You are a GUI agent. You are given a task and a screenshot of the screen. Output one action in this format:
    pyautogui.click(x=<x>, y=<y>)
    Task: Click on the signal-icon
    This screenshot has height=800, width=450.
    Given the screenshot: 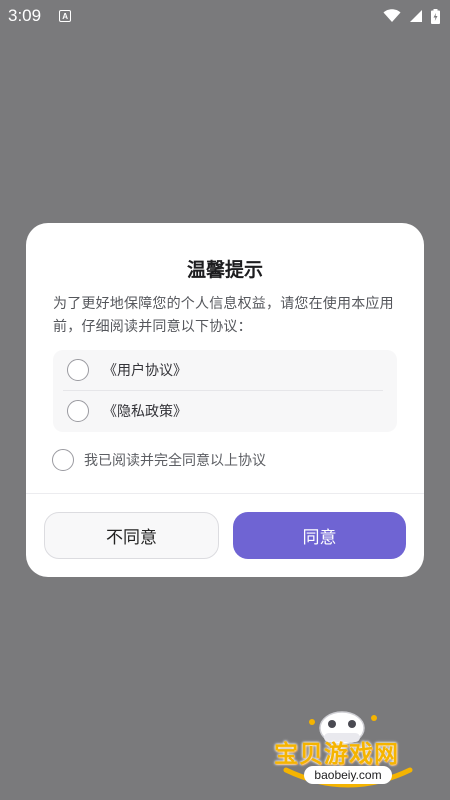 What is the action you would take?
    pyautogui.click(x=416, y=16)
    